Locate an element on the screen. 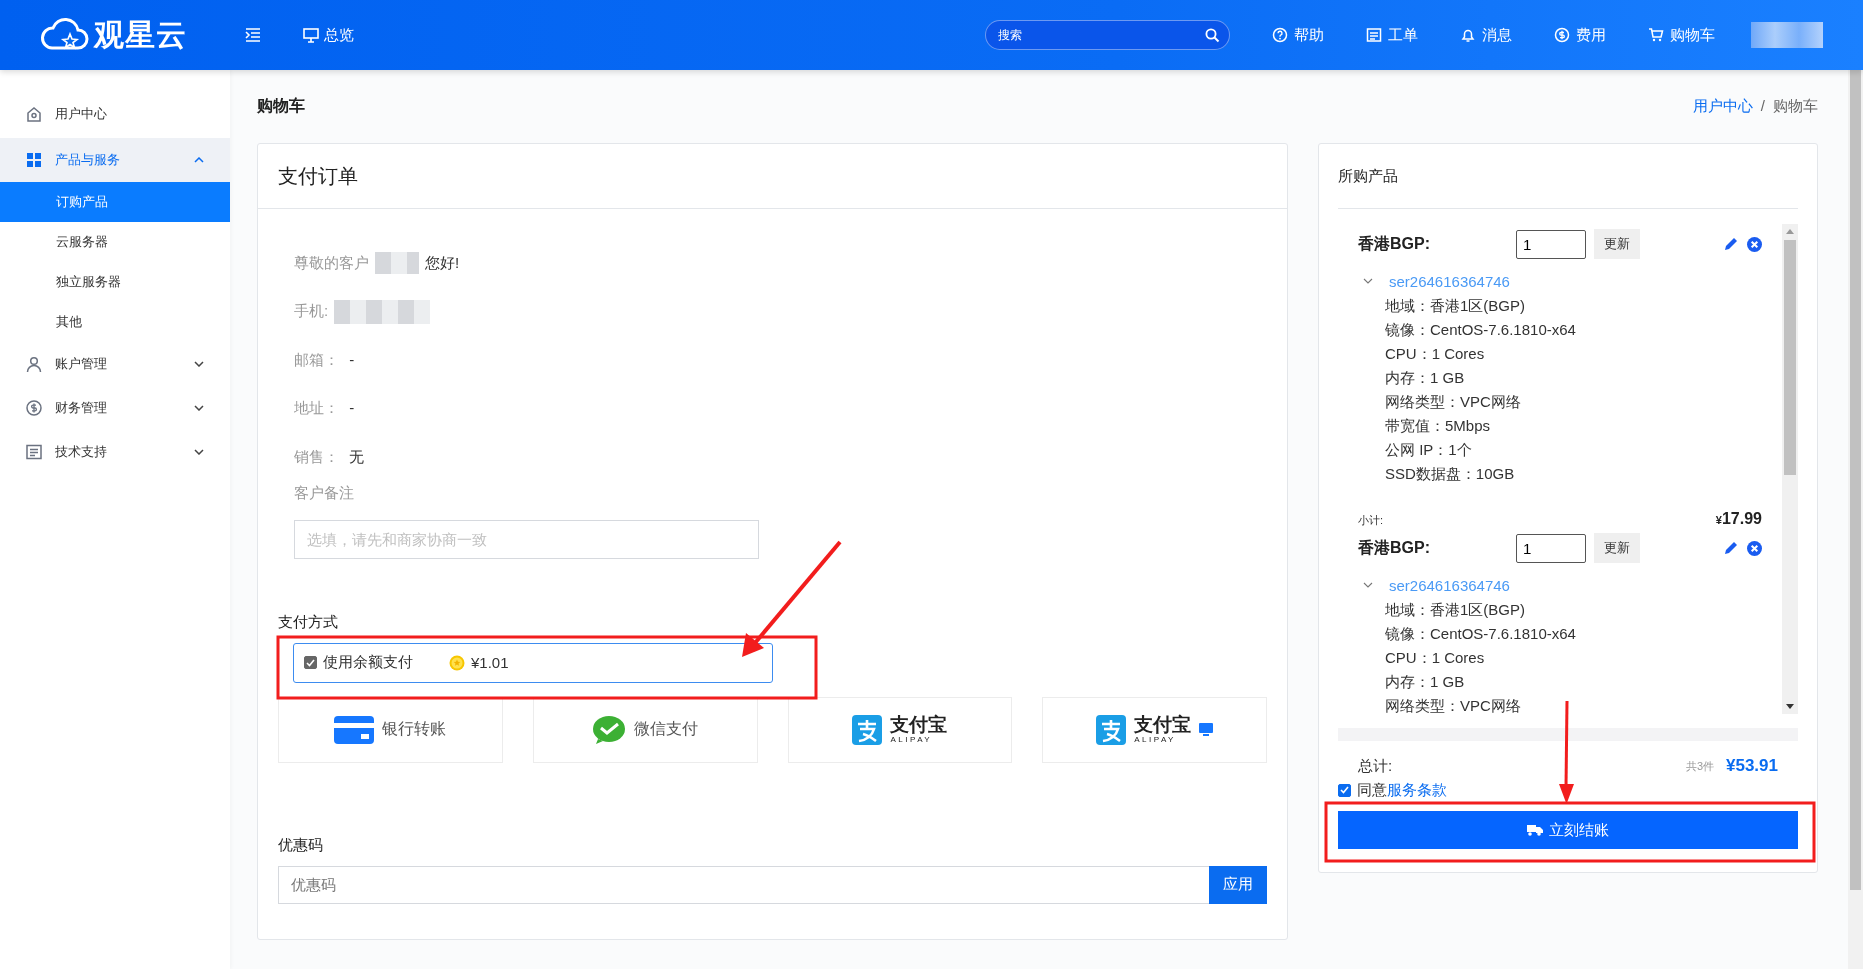  sidebar-subitem: 订购产品 is located at coordinates (115, 202).